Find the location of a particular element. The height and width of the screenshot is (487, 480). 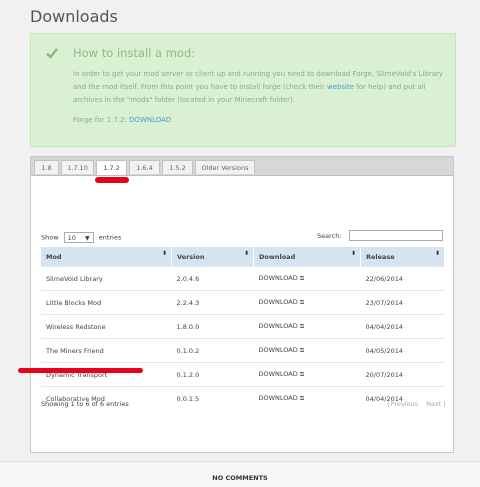

mod-cell: Dynamic Transport is located at coordinates (106, 374).